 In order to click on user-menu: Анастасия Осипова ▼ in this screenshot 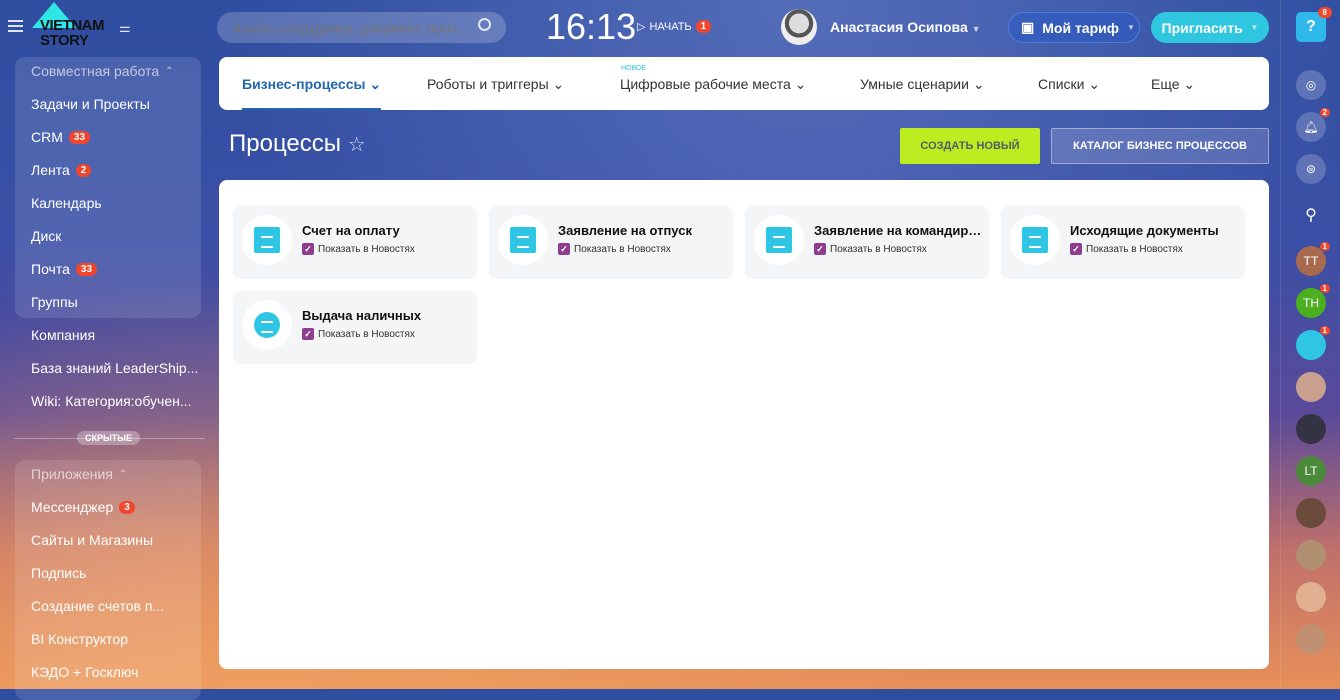, I will do `click(905, 27)`.